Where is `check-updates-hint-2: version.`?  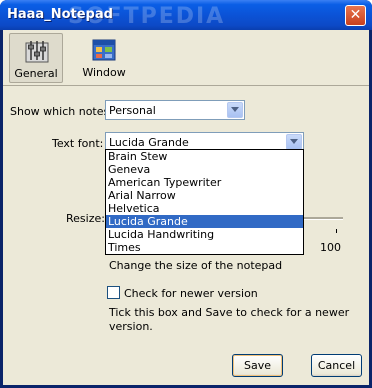 check-updates-hint-2: version. is located at coordinates (131, 326).